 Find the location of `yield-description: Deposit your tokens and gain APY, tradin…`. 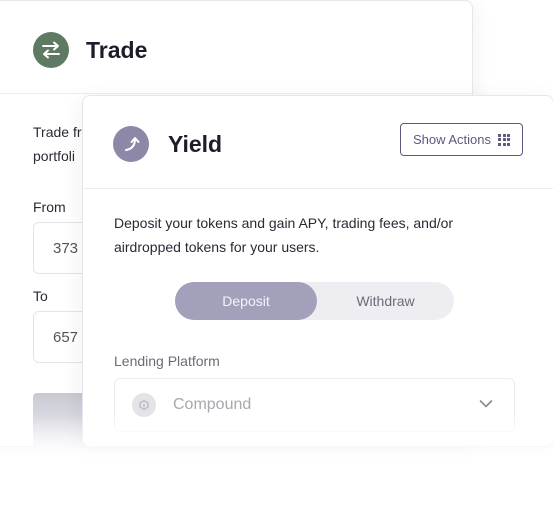

yield-description: Deposit your tokens and gain APY, tradin… is located at coordinates (284, 235).